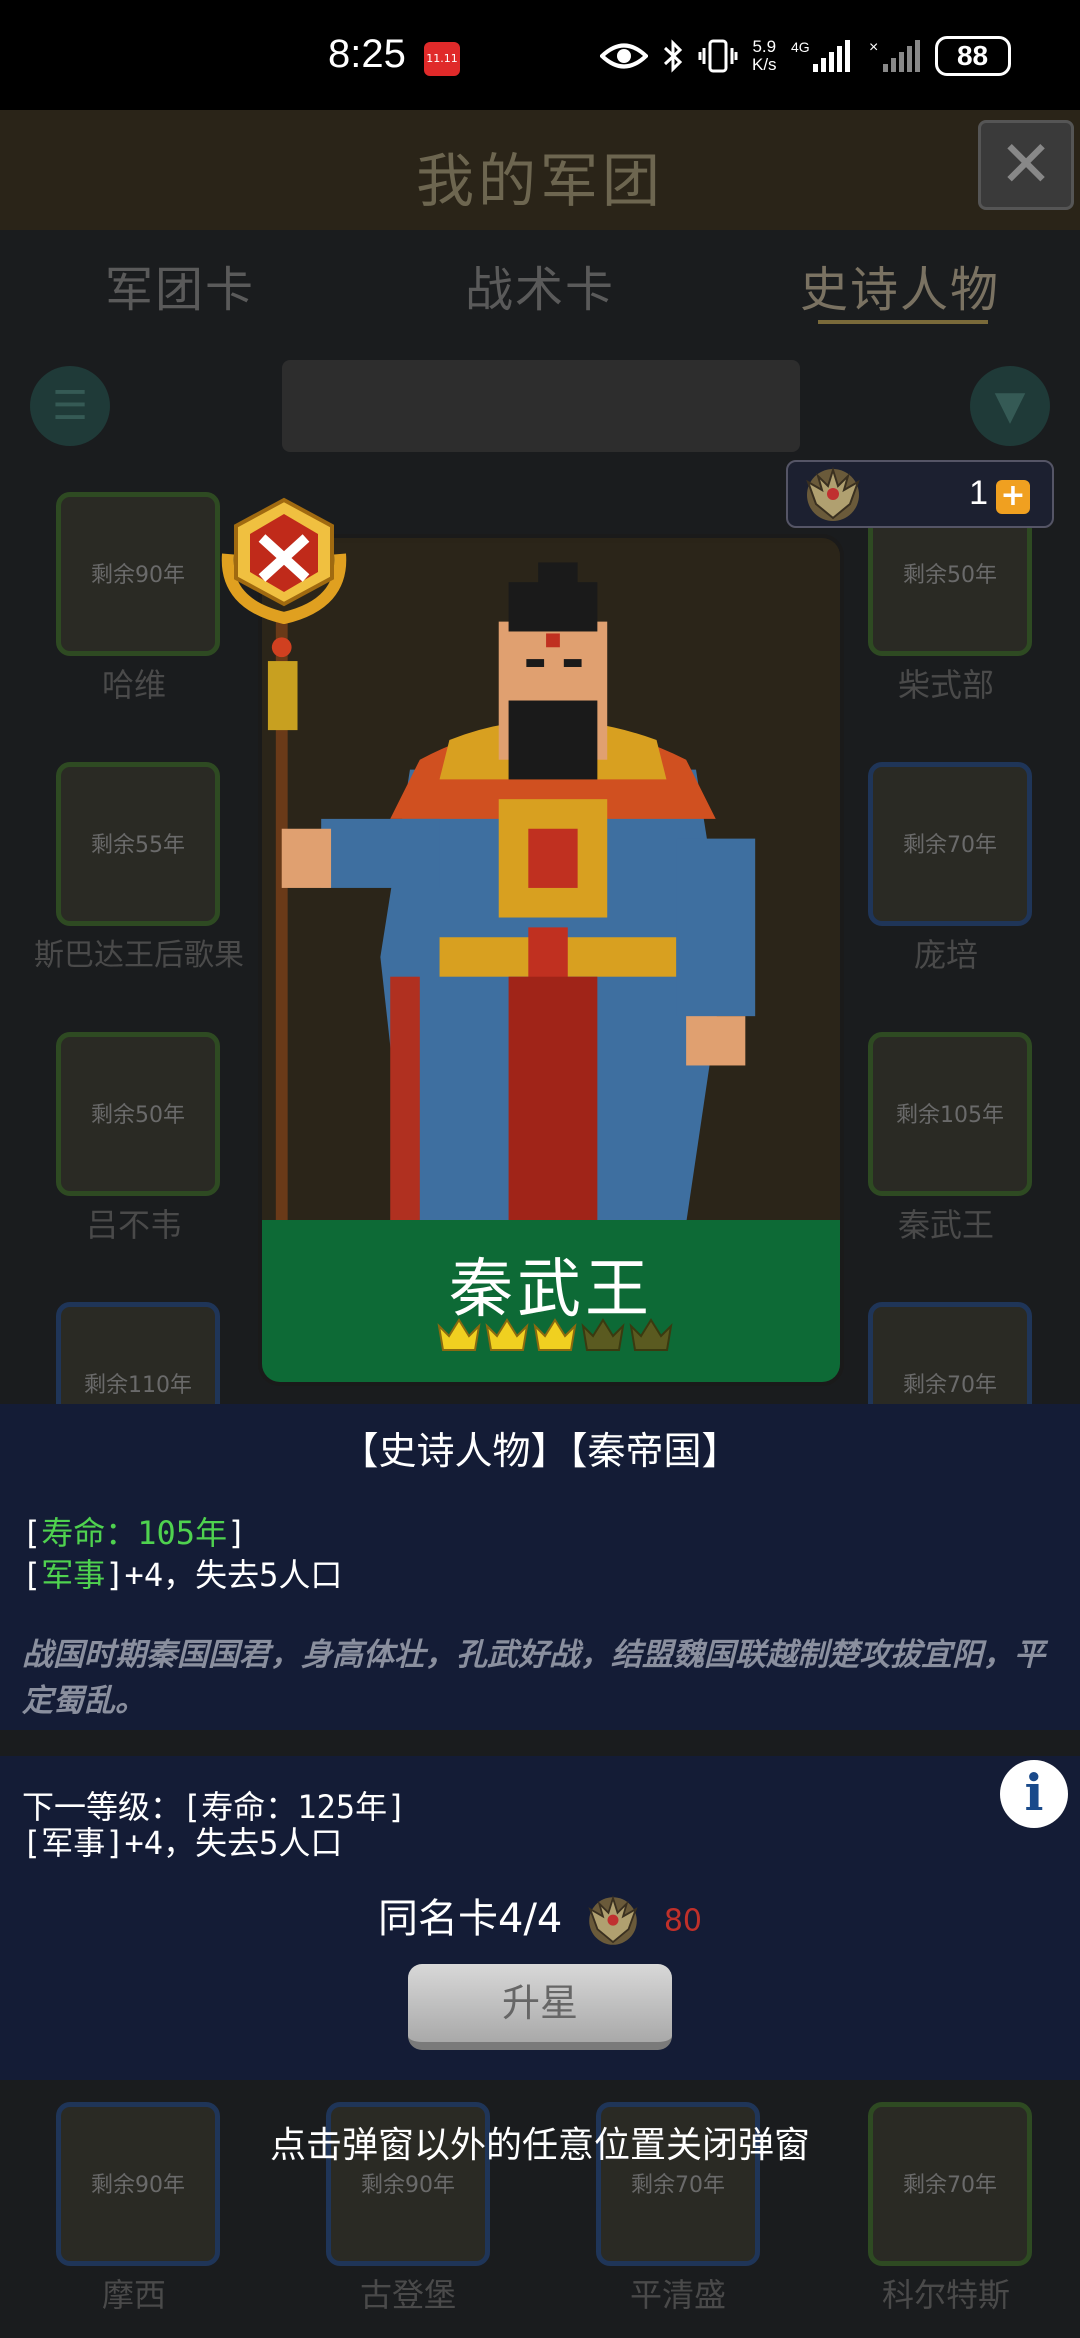  Describe the element at coordinates (539, 181) in the screenshot. I see `page-title: 我的军团` at that location.